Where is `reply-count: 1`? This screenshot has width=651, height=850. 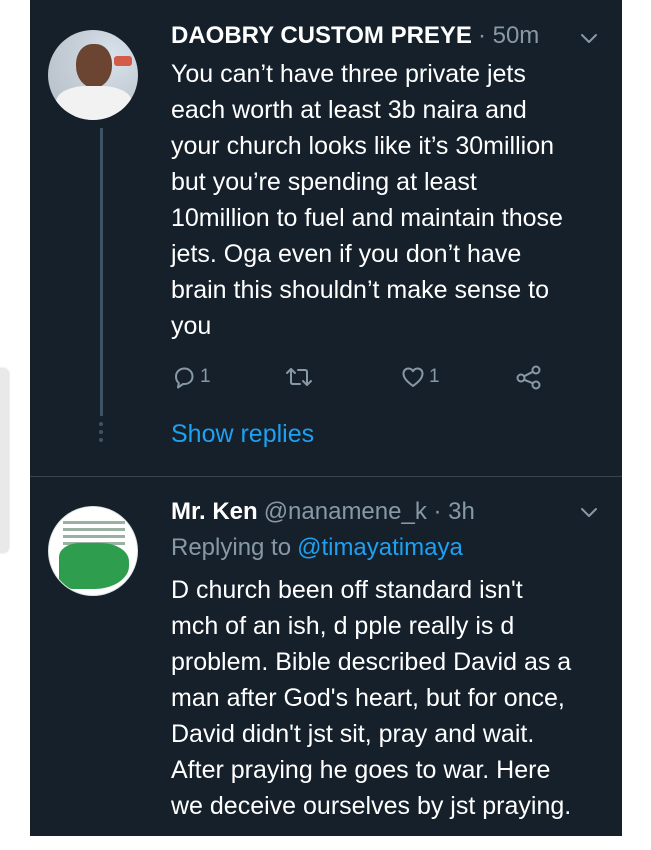 reply-count: 1 is located at coordinates (205, 376).